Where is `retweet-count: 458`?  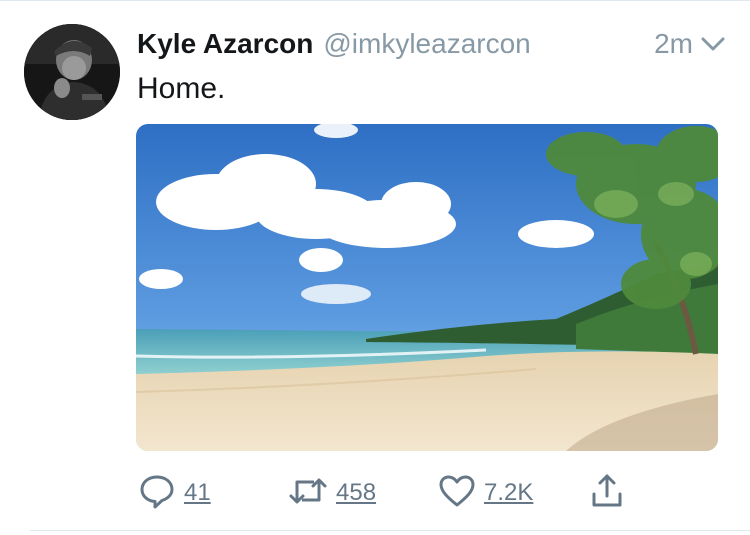
retweet-count: 458 is located at coordinates (356, 493).